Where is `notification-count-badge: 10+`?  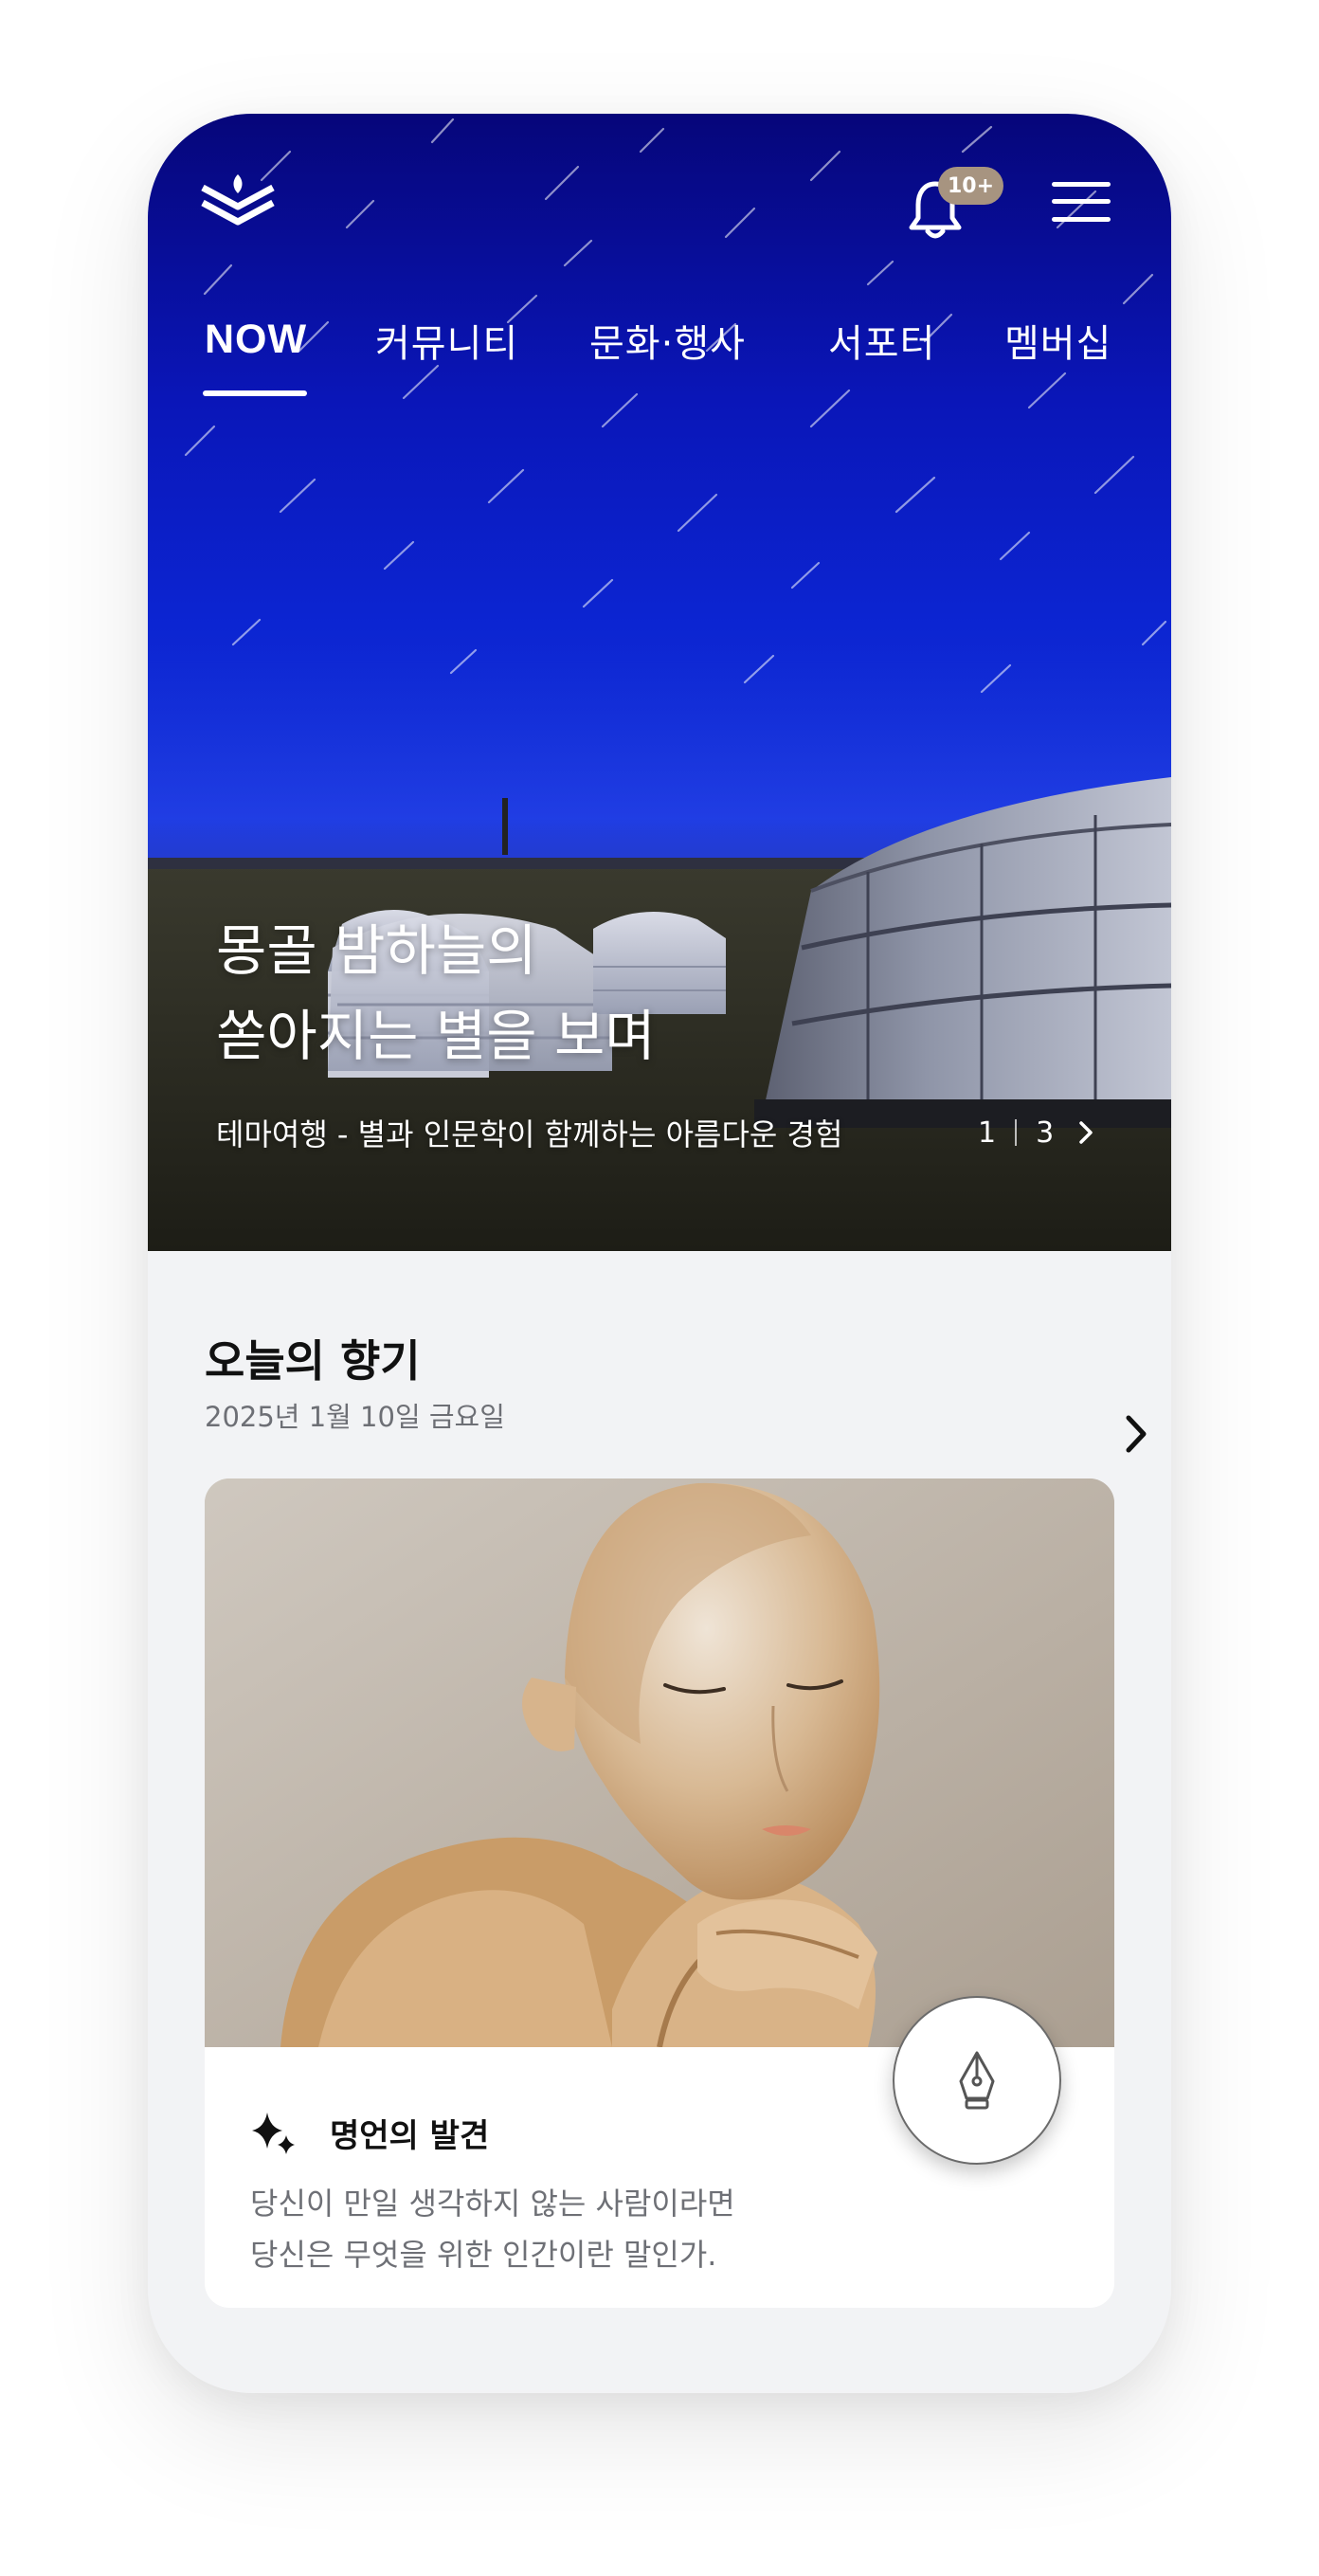 notification-count-badge: 10+ is located at coordinates (971, 186).